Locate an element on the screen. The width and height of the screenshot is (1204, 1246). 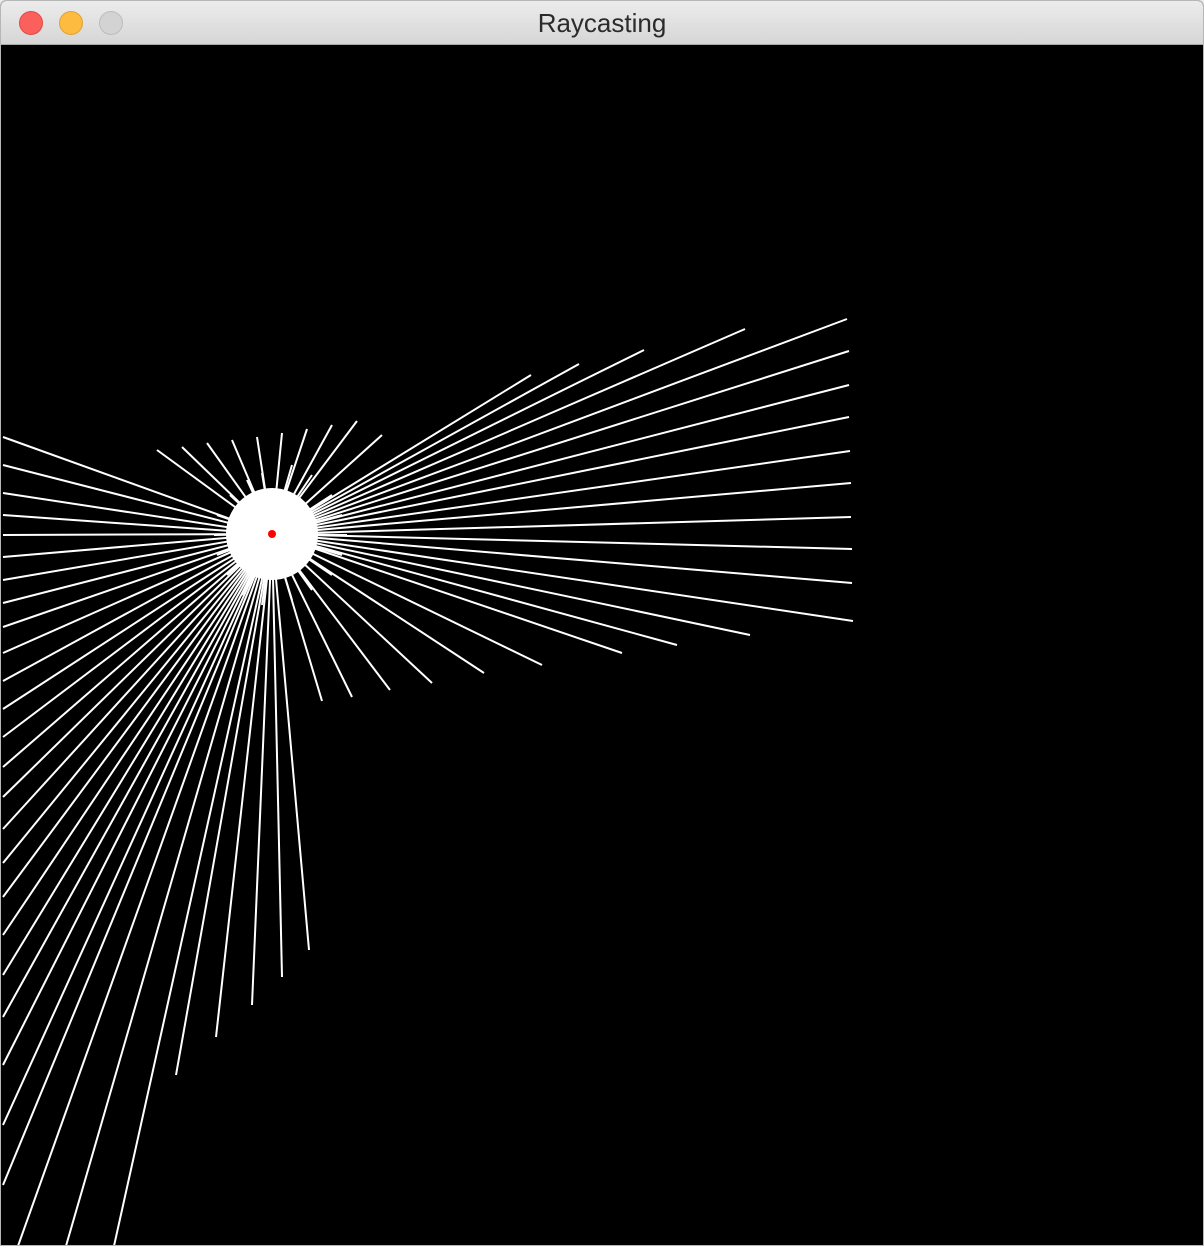
title-bar: Raycasting is located at coordinates (602, 23).